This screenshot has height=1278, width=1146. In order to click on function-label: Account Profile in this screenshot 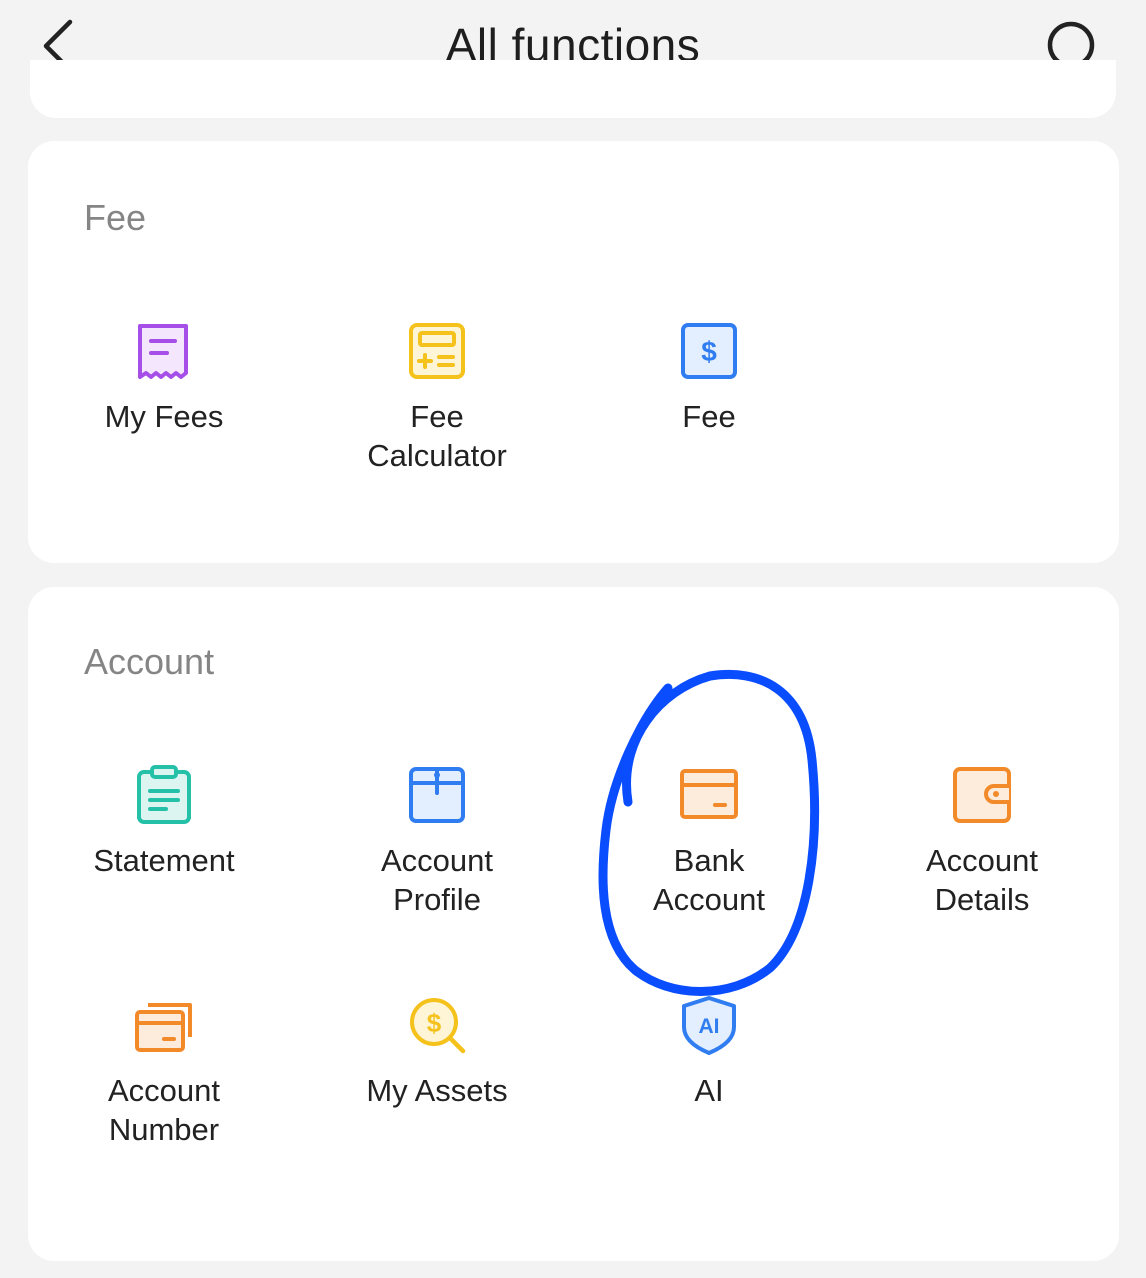, I will do `click(436, 880)`.